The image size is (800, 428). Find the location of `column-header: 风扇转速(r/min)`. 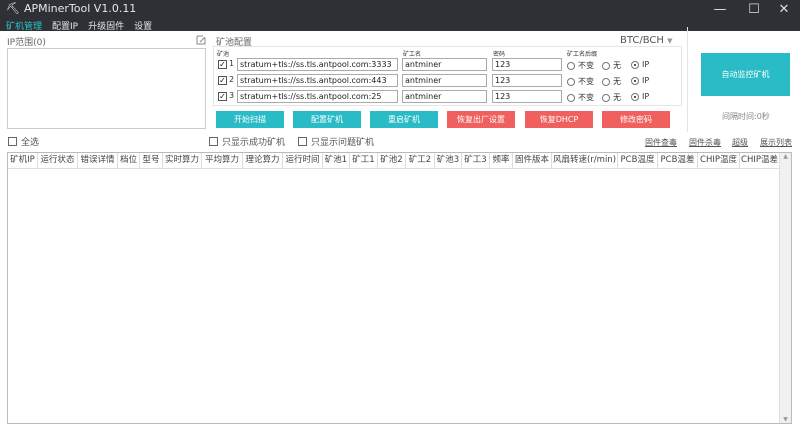

column-header: 风扇转速(r/min) is located at coordinates (585, 160).